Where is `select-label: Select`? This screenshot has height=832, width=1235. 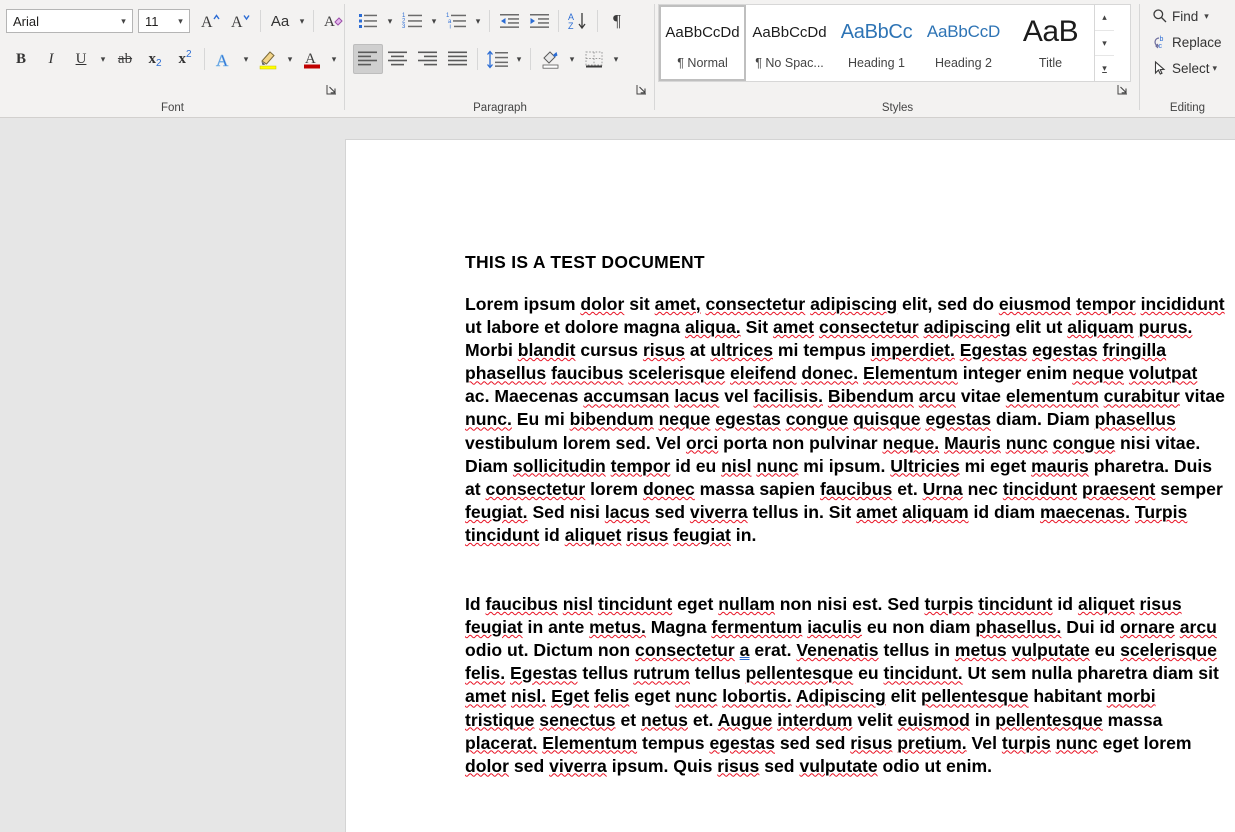 select-label: Select is located at coordinates (1191, 68).